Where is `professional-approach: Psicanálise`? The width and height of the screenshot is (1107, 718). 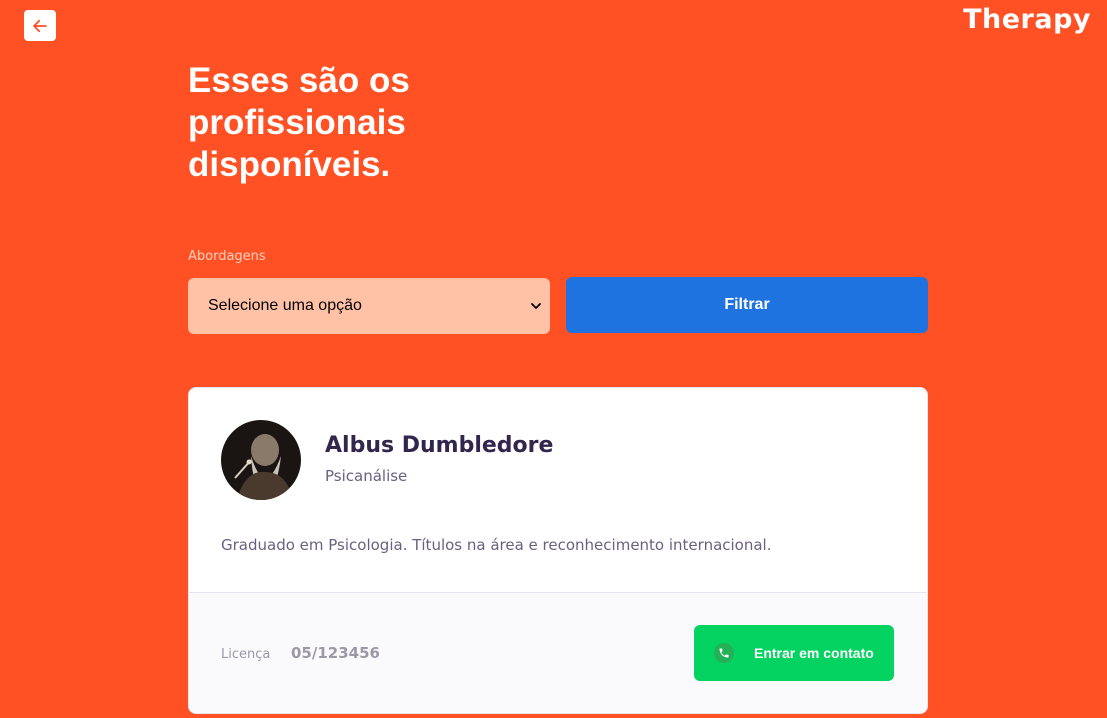 professional-approach: Psicanálise is located at coordinates (366, 476).